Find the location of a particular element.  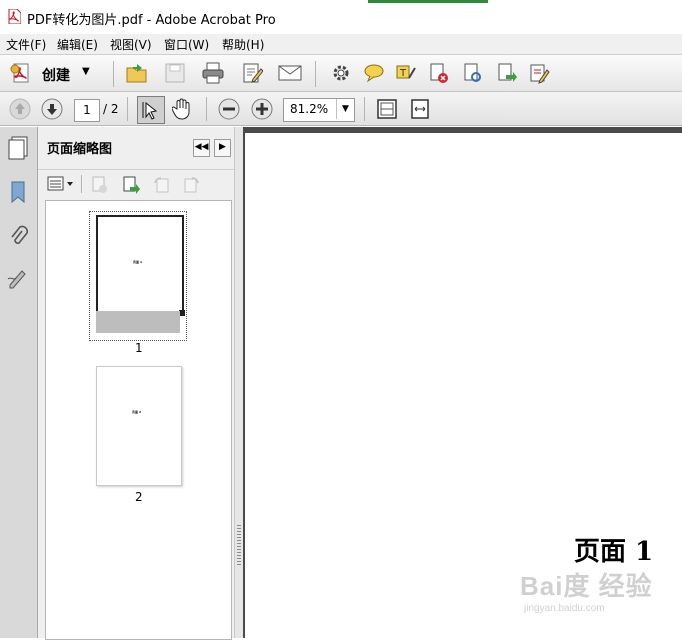

signature-pen-icon is located at coordinates (16, 279).